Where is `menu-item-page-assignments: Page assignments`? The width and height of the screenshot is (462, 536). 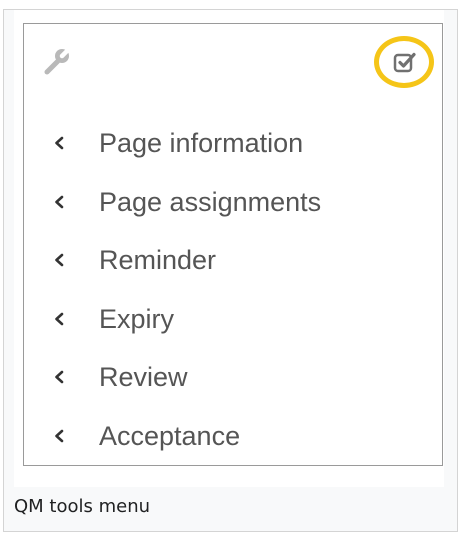
menu-item-page-assignments: Page assignments is located at coordinates (233, 213).